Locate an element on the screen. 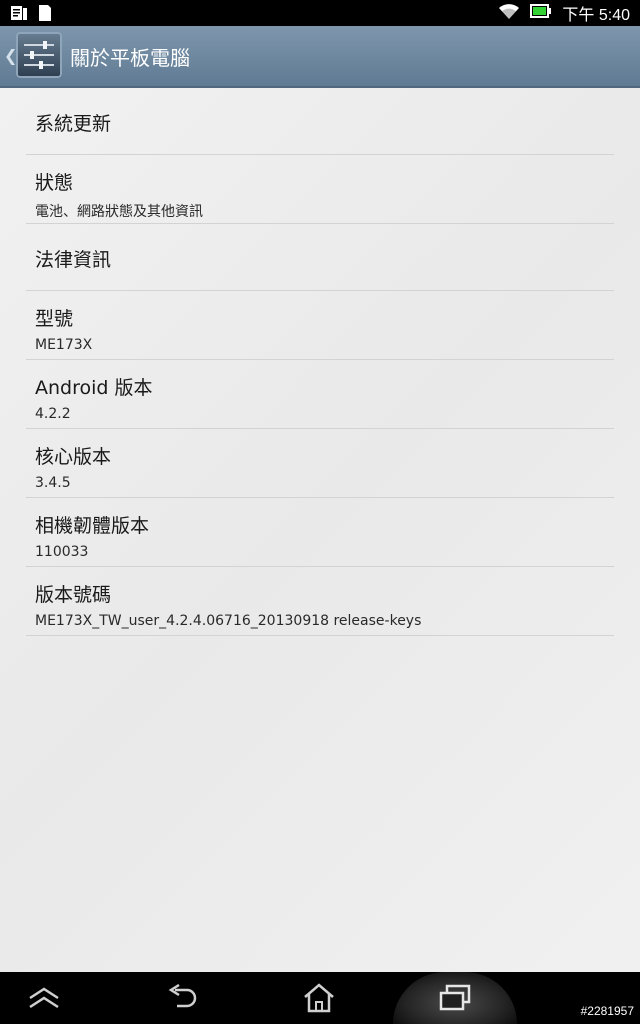 The image size is (640, 1024). list-item-subtitle: 電池、網路狀態及其他資訊 is located at coordinates (119, 212).